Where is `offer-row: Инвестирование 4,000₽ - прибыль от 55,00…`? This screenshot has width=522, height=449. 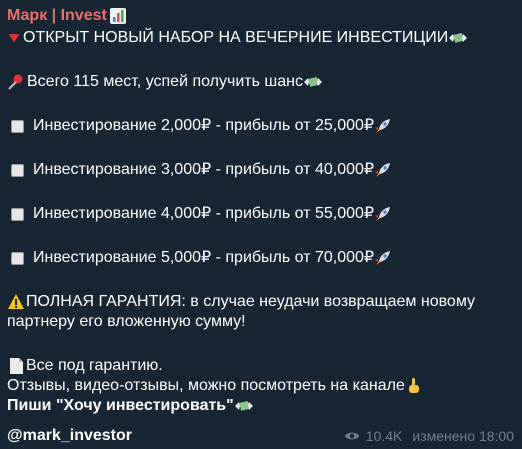 offer-row: Инвестирование 4,000₽ - прибыль от 55,00… is located at coordinates (260, 214).